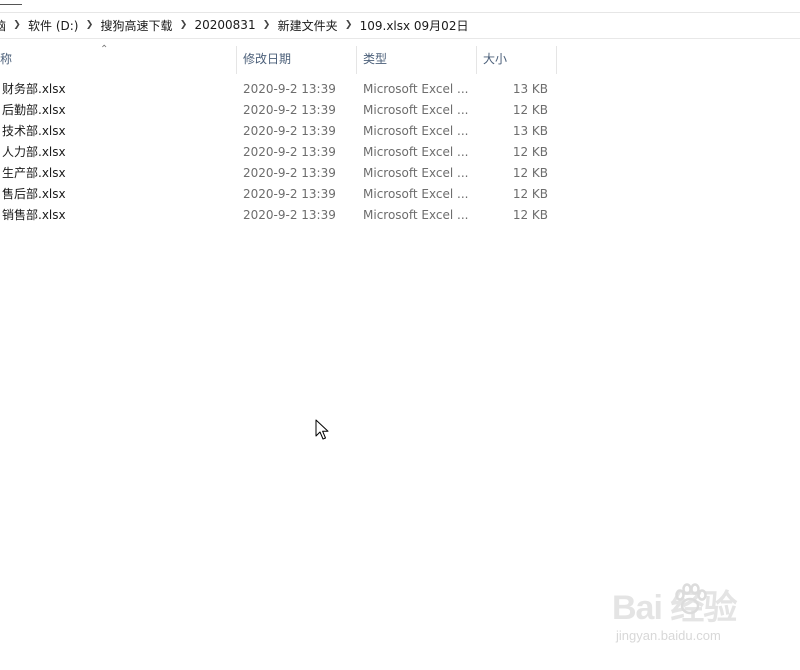 The width and height of the screenshot is (800, 670). Describe the element at coordinates (308, 25) in the screenshot. I see `breadcrumb-item-new-folder: 新建文件夹` at that location.